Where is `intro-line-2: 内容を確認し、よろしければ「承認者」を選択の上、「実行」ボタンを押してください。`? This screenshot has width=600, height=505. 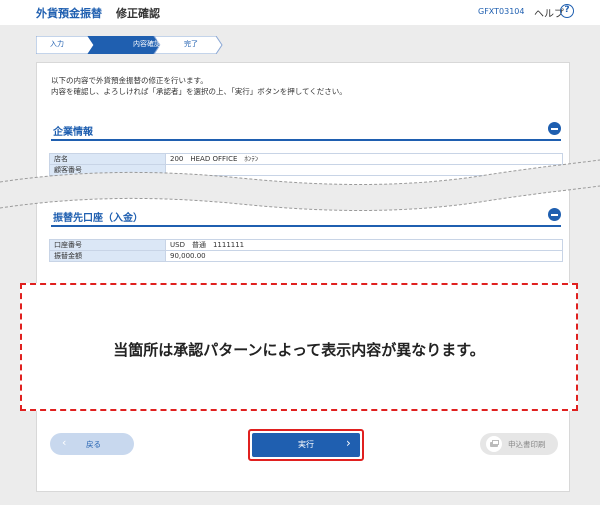
intro-line-2: 内容を確認し、よろしければ「承認者」を選択の上、「実行」ボタンを押してください。 is located at coordinates (199, 91).